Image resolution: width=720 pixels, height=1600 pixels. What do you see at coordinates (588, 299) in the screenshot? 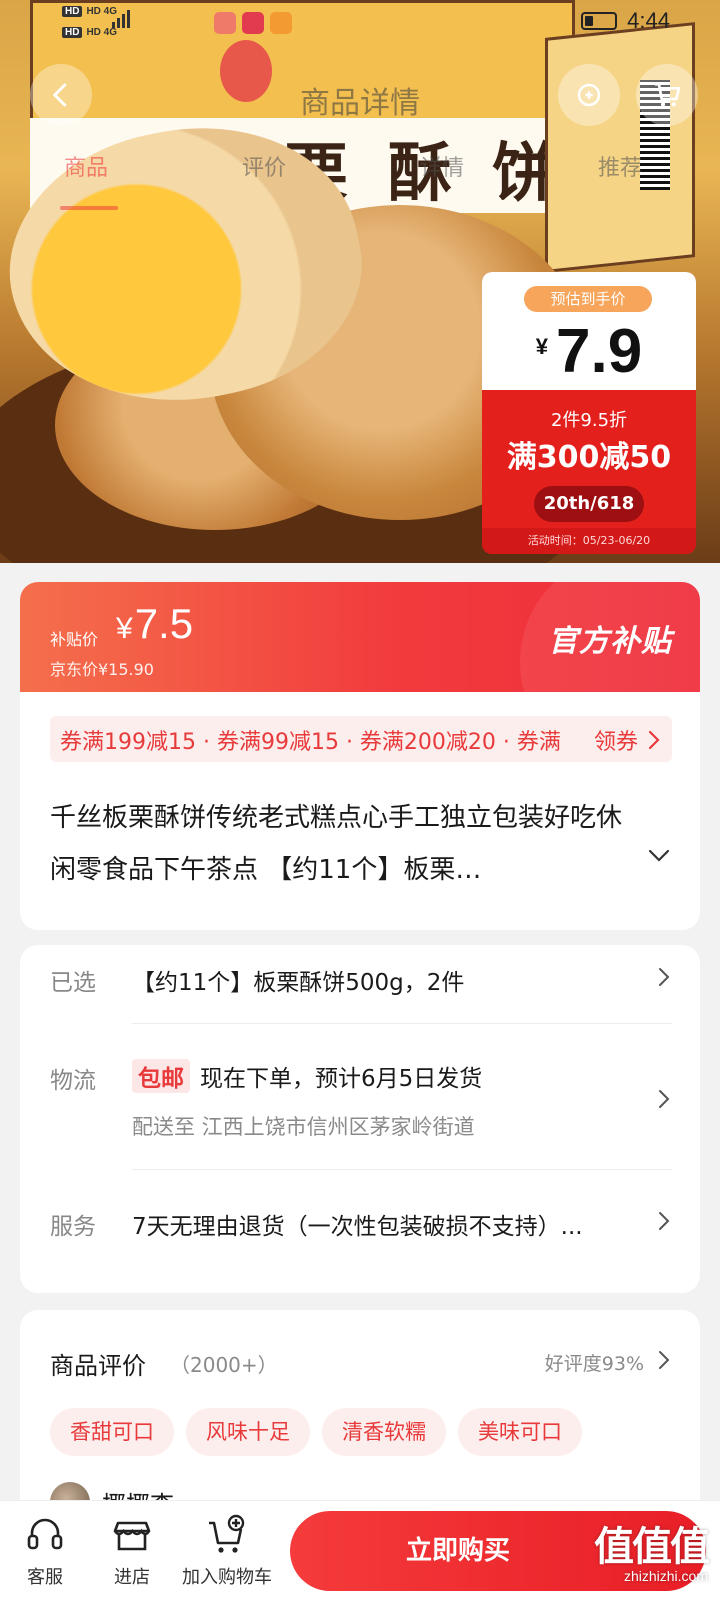
I see `estimated-price-label: 预估到手价` at bounding box center [588, 299].